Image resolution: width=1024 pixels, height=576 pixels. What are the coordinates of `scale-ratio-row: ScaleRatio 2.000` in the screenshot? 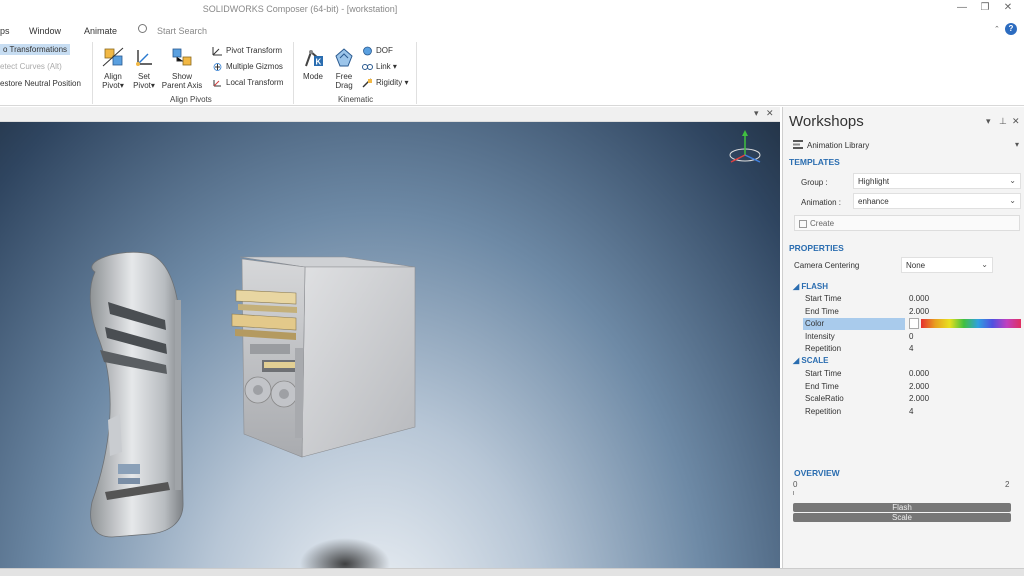 It's located at (912, 399).